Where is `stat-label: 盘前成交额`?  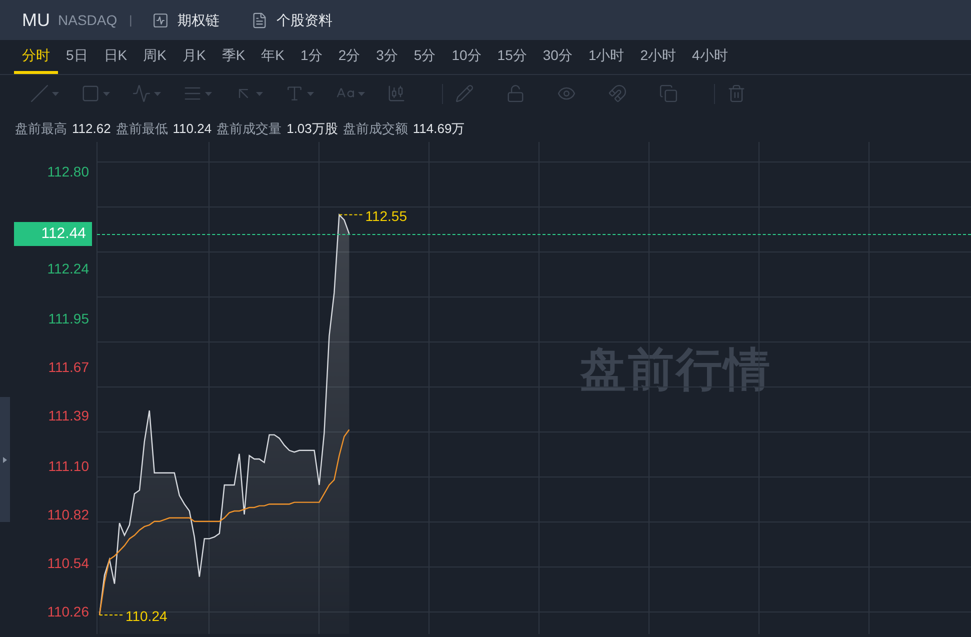 stat-label: 盘前成交额 is located at coordinates (375, 129).